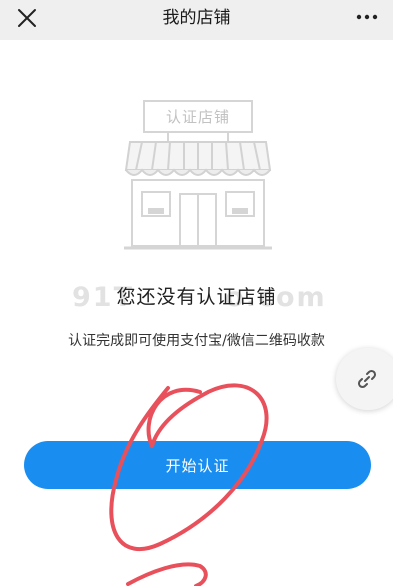 The width and height of the screenshot is (393, 586). What do you see at coordinates (367, 17) in the screenshot?
I see `more-dots-icon` at bounding box center [367, 17].